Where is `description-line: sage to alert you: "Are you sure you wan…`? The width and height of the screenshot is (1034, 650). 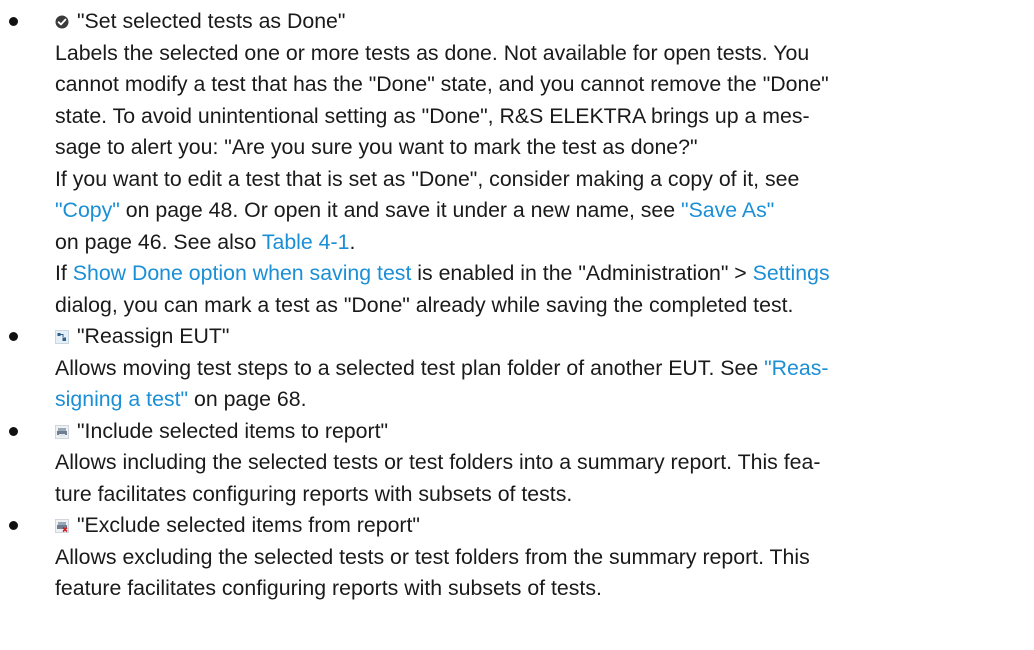 description-line: sage to alert you: "Are you sure you wan… is located at coordinates (376, 147).